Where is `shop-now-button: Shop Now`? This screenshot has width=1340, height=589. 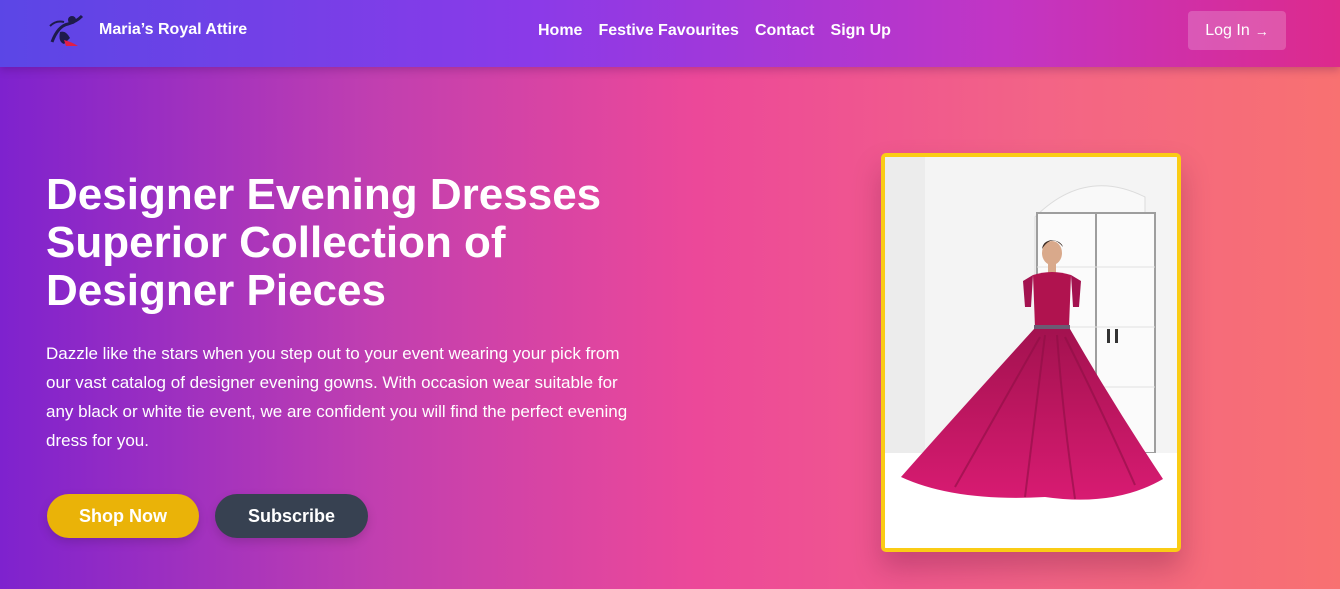
shop-now-button: Shop Now is located at coordinates (123, 516).